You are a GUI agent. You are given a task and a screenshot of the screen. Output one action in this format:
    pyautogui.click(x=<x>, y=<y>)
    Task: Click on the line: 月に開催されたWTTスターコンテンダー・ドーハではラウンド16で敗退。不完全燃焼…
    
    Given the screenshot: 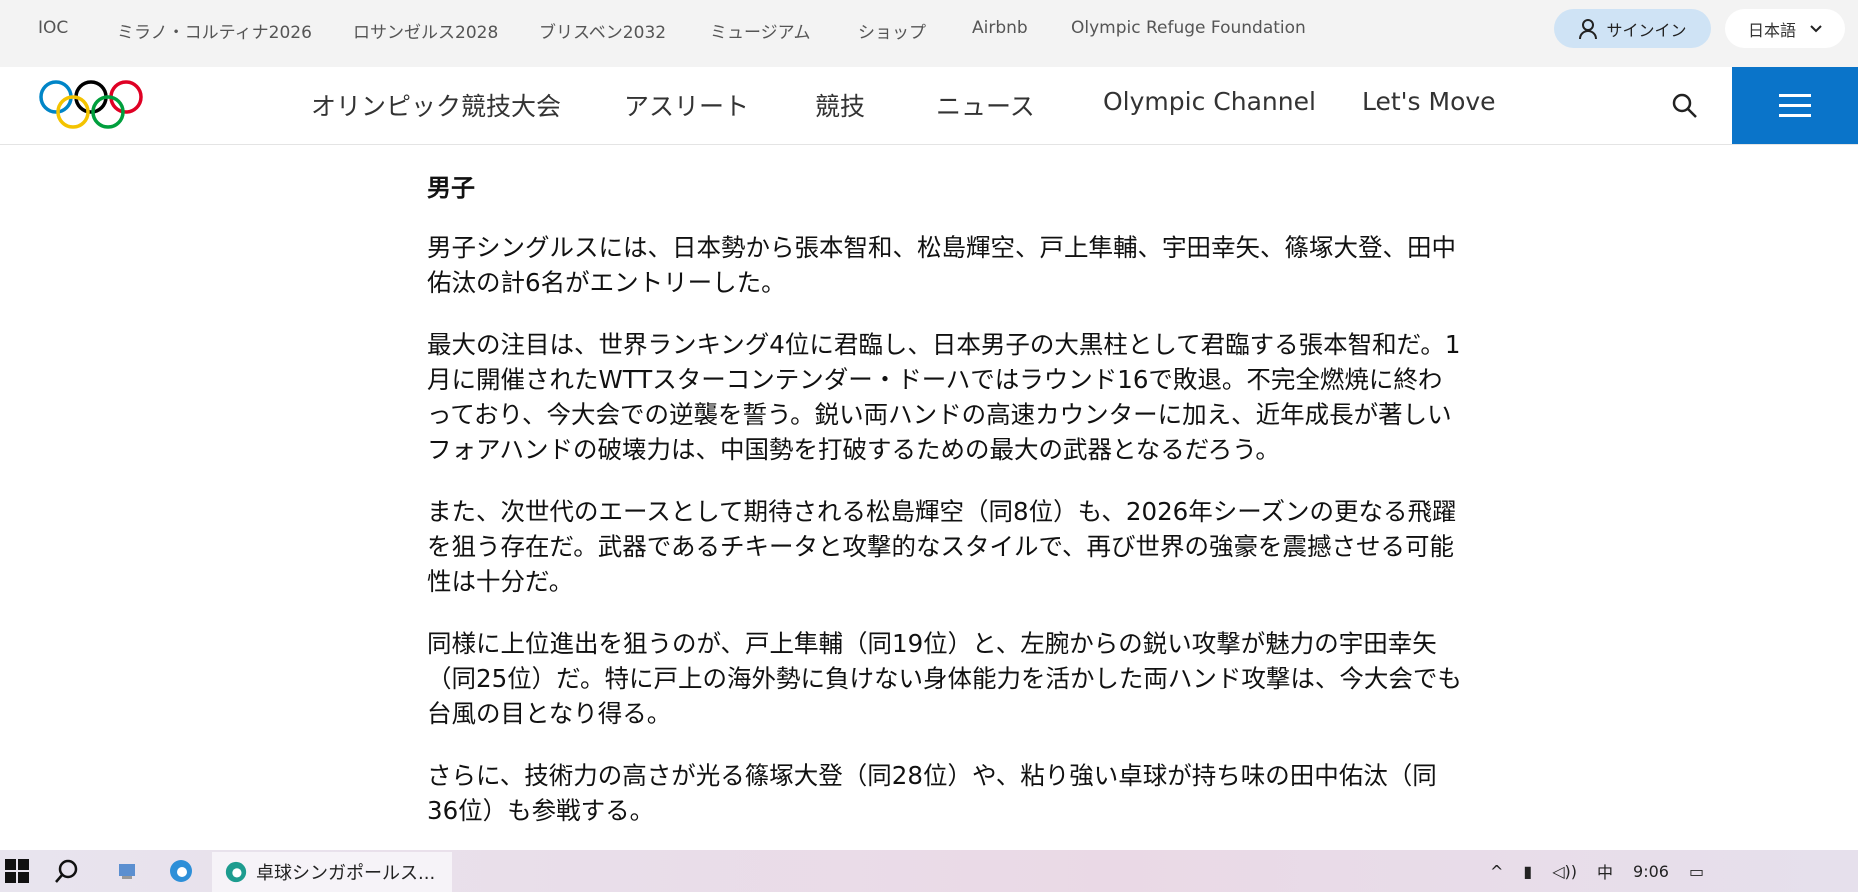 What is the action you would take?
    pyautogui.click(x=935, y=379)
    